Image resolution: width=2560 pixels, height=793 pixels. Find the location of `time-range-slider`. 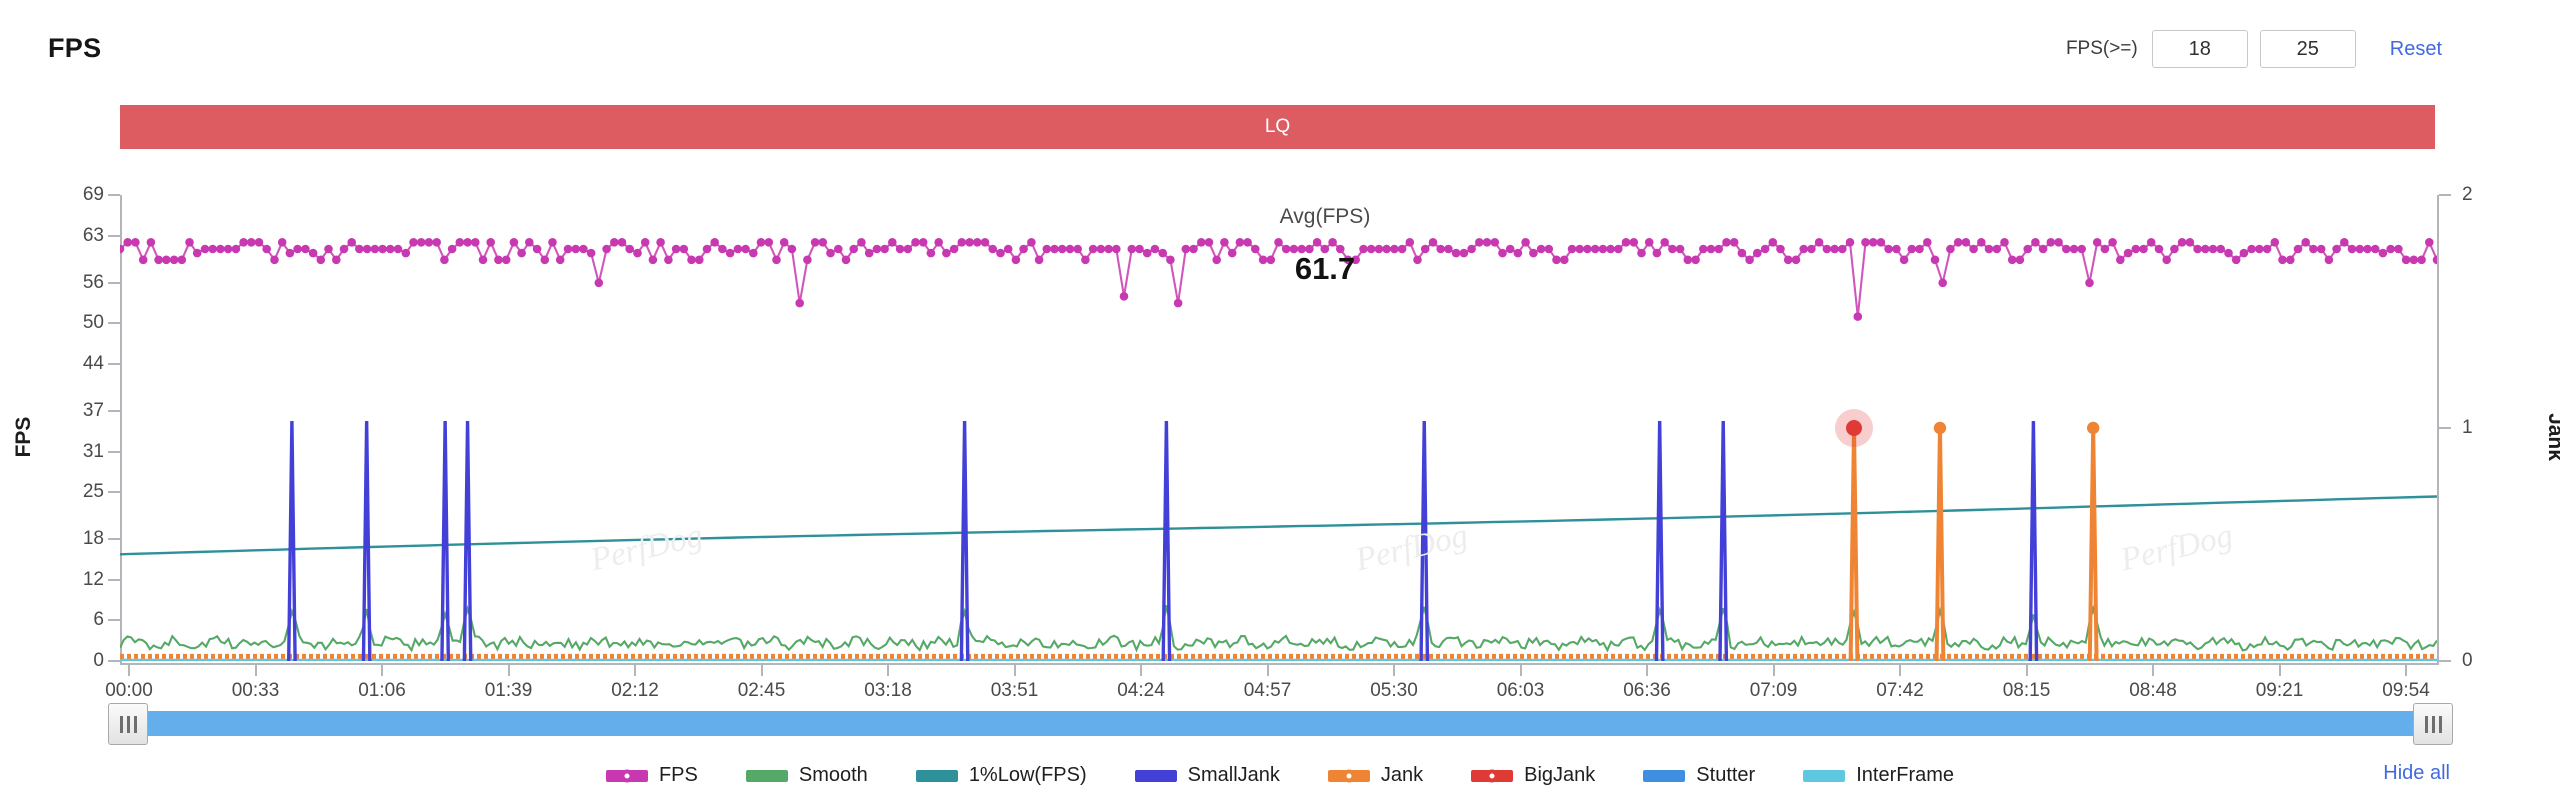

time-range-slider is located at coordinates (1280, 725).